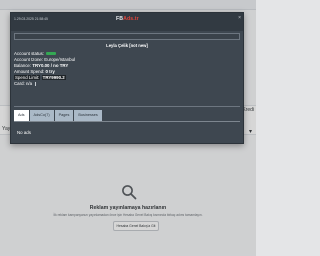  I want to click on amount-spend-label: Amount Spend:, so click(29, 71).